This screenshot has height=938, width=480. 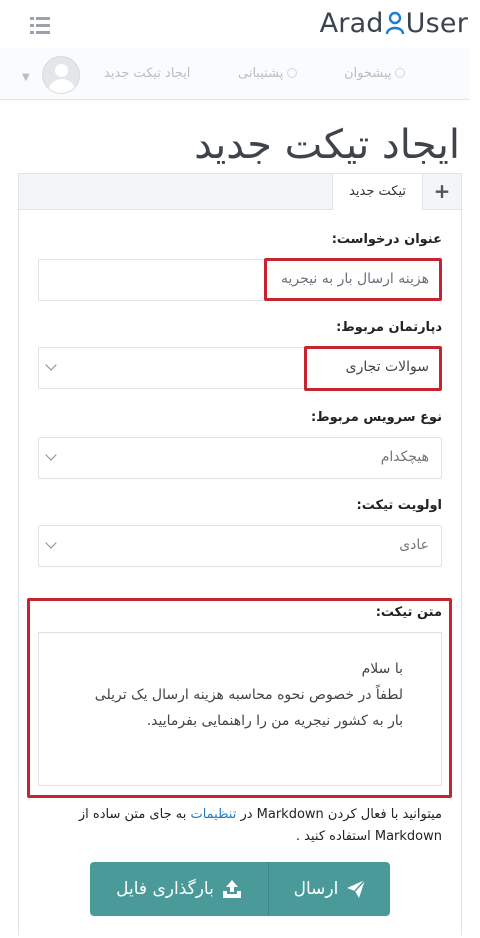 What do you see at coordinates (292, 73) in the screenshot?
I see `support-icon` at bounding box center [292, 73].